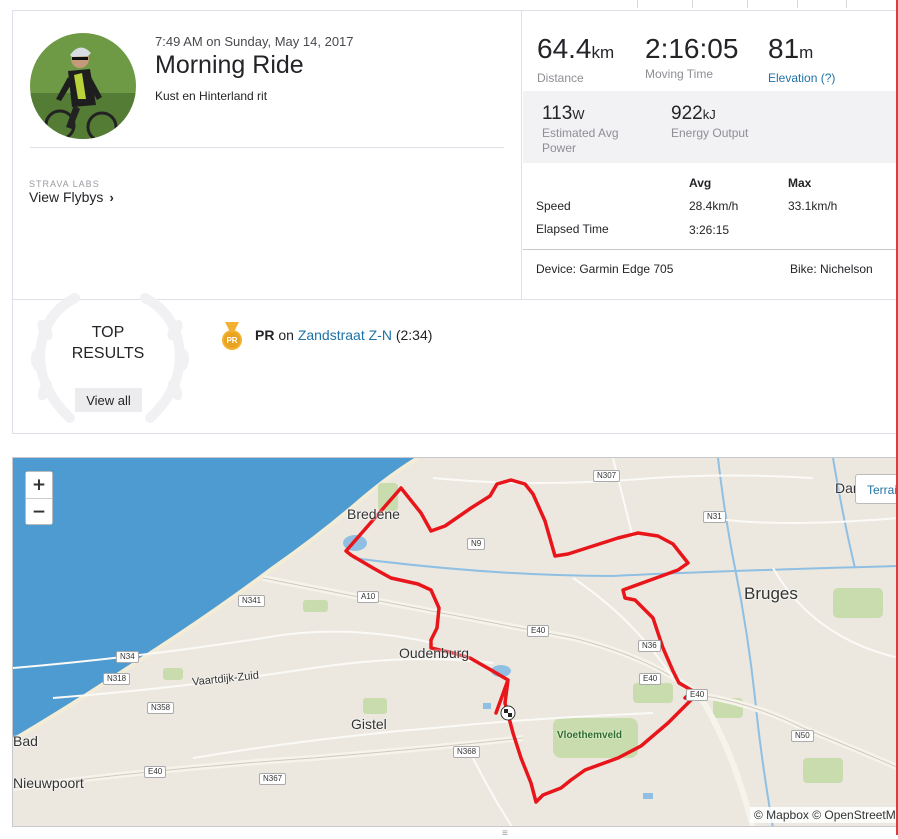  Describe the element at coordinates (25, 741) in the screenshot. I see `place-label: Bad` at that location.